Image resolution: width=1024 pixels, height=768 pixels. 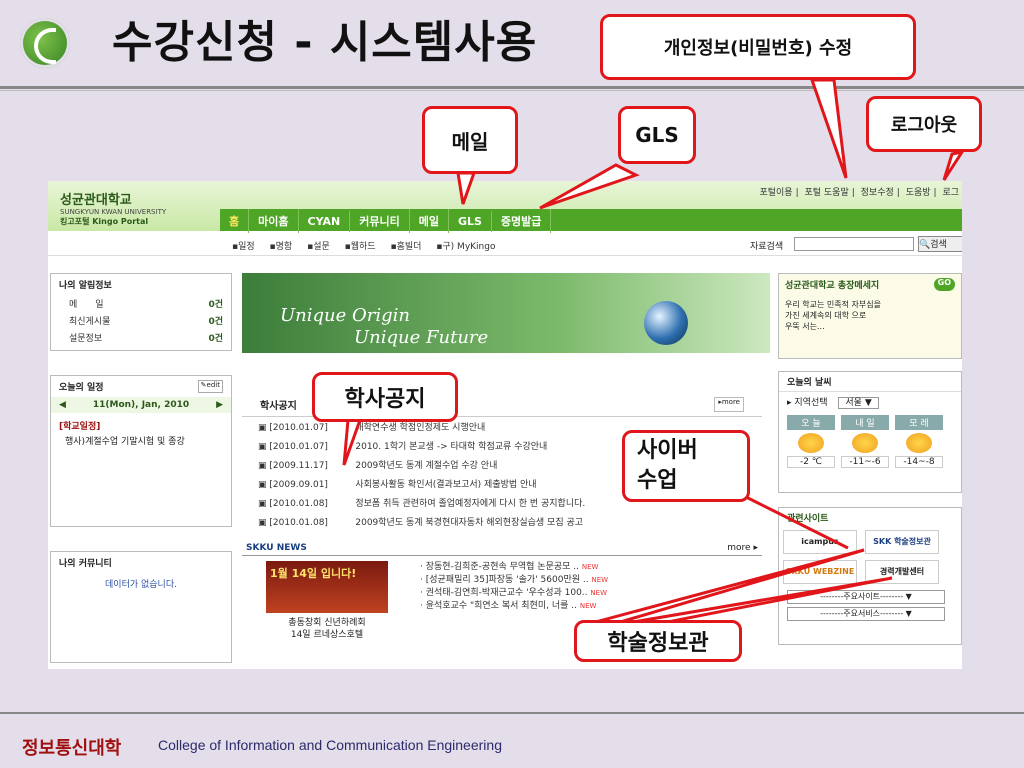 I want to click on util-info-edit: 정보수정, so click(x=877, y=193).